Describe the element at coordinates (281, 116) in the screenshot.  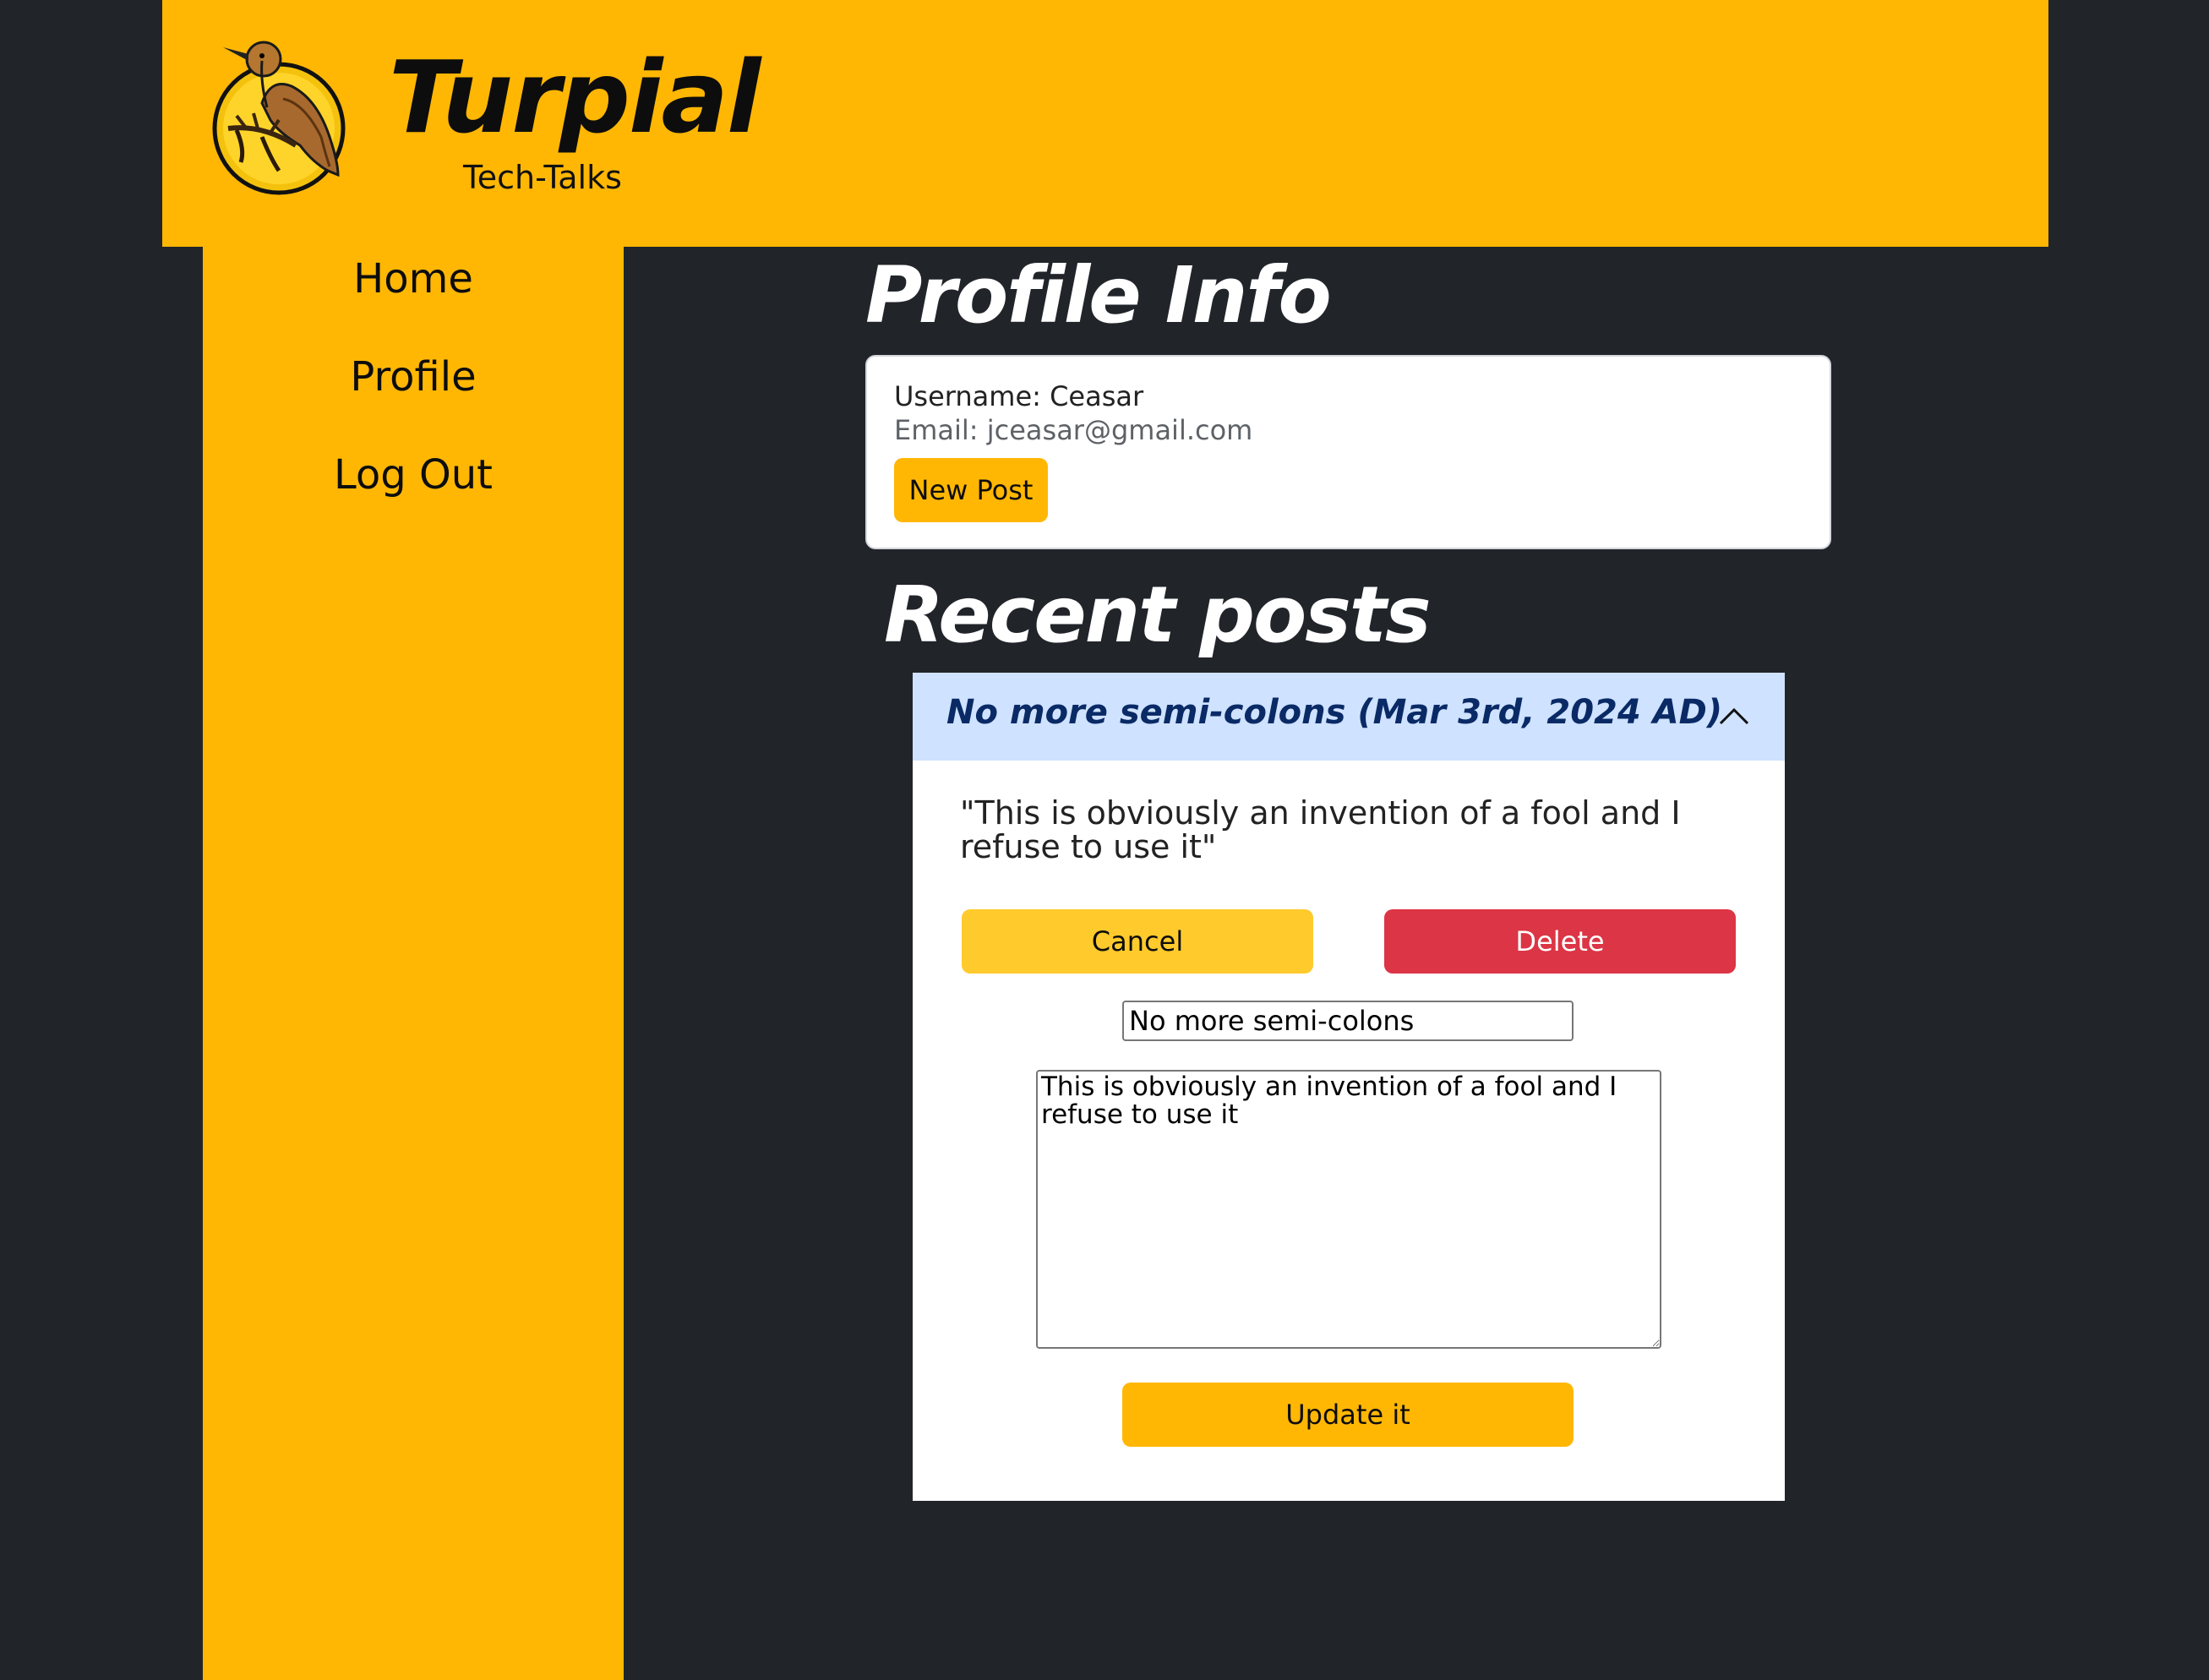
I see `turpial-bird-logo` at that location.